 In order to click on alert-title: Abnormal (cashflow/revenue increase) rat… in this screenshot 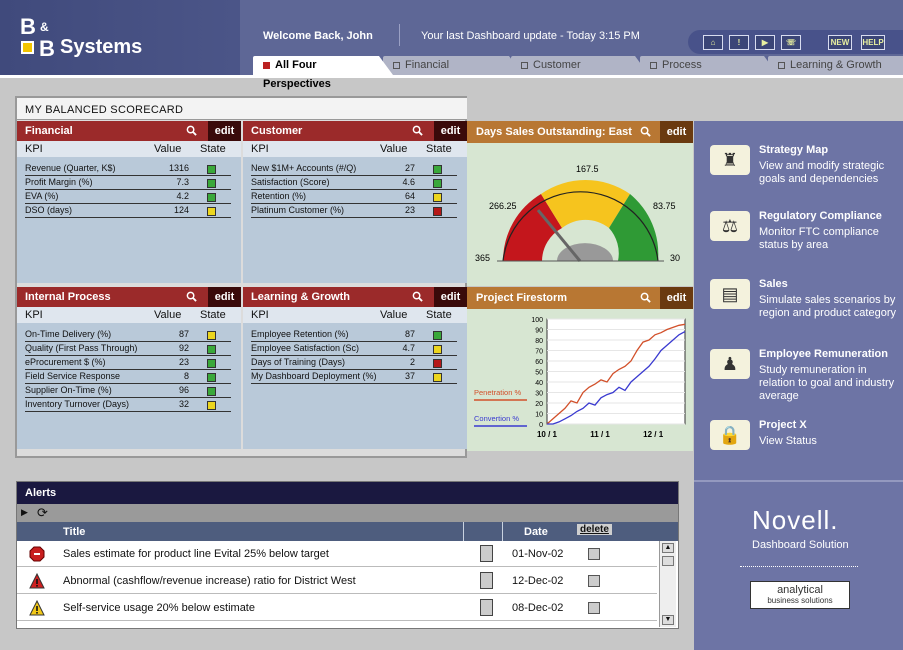, I will do `click(209, 581)`.